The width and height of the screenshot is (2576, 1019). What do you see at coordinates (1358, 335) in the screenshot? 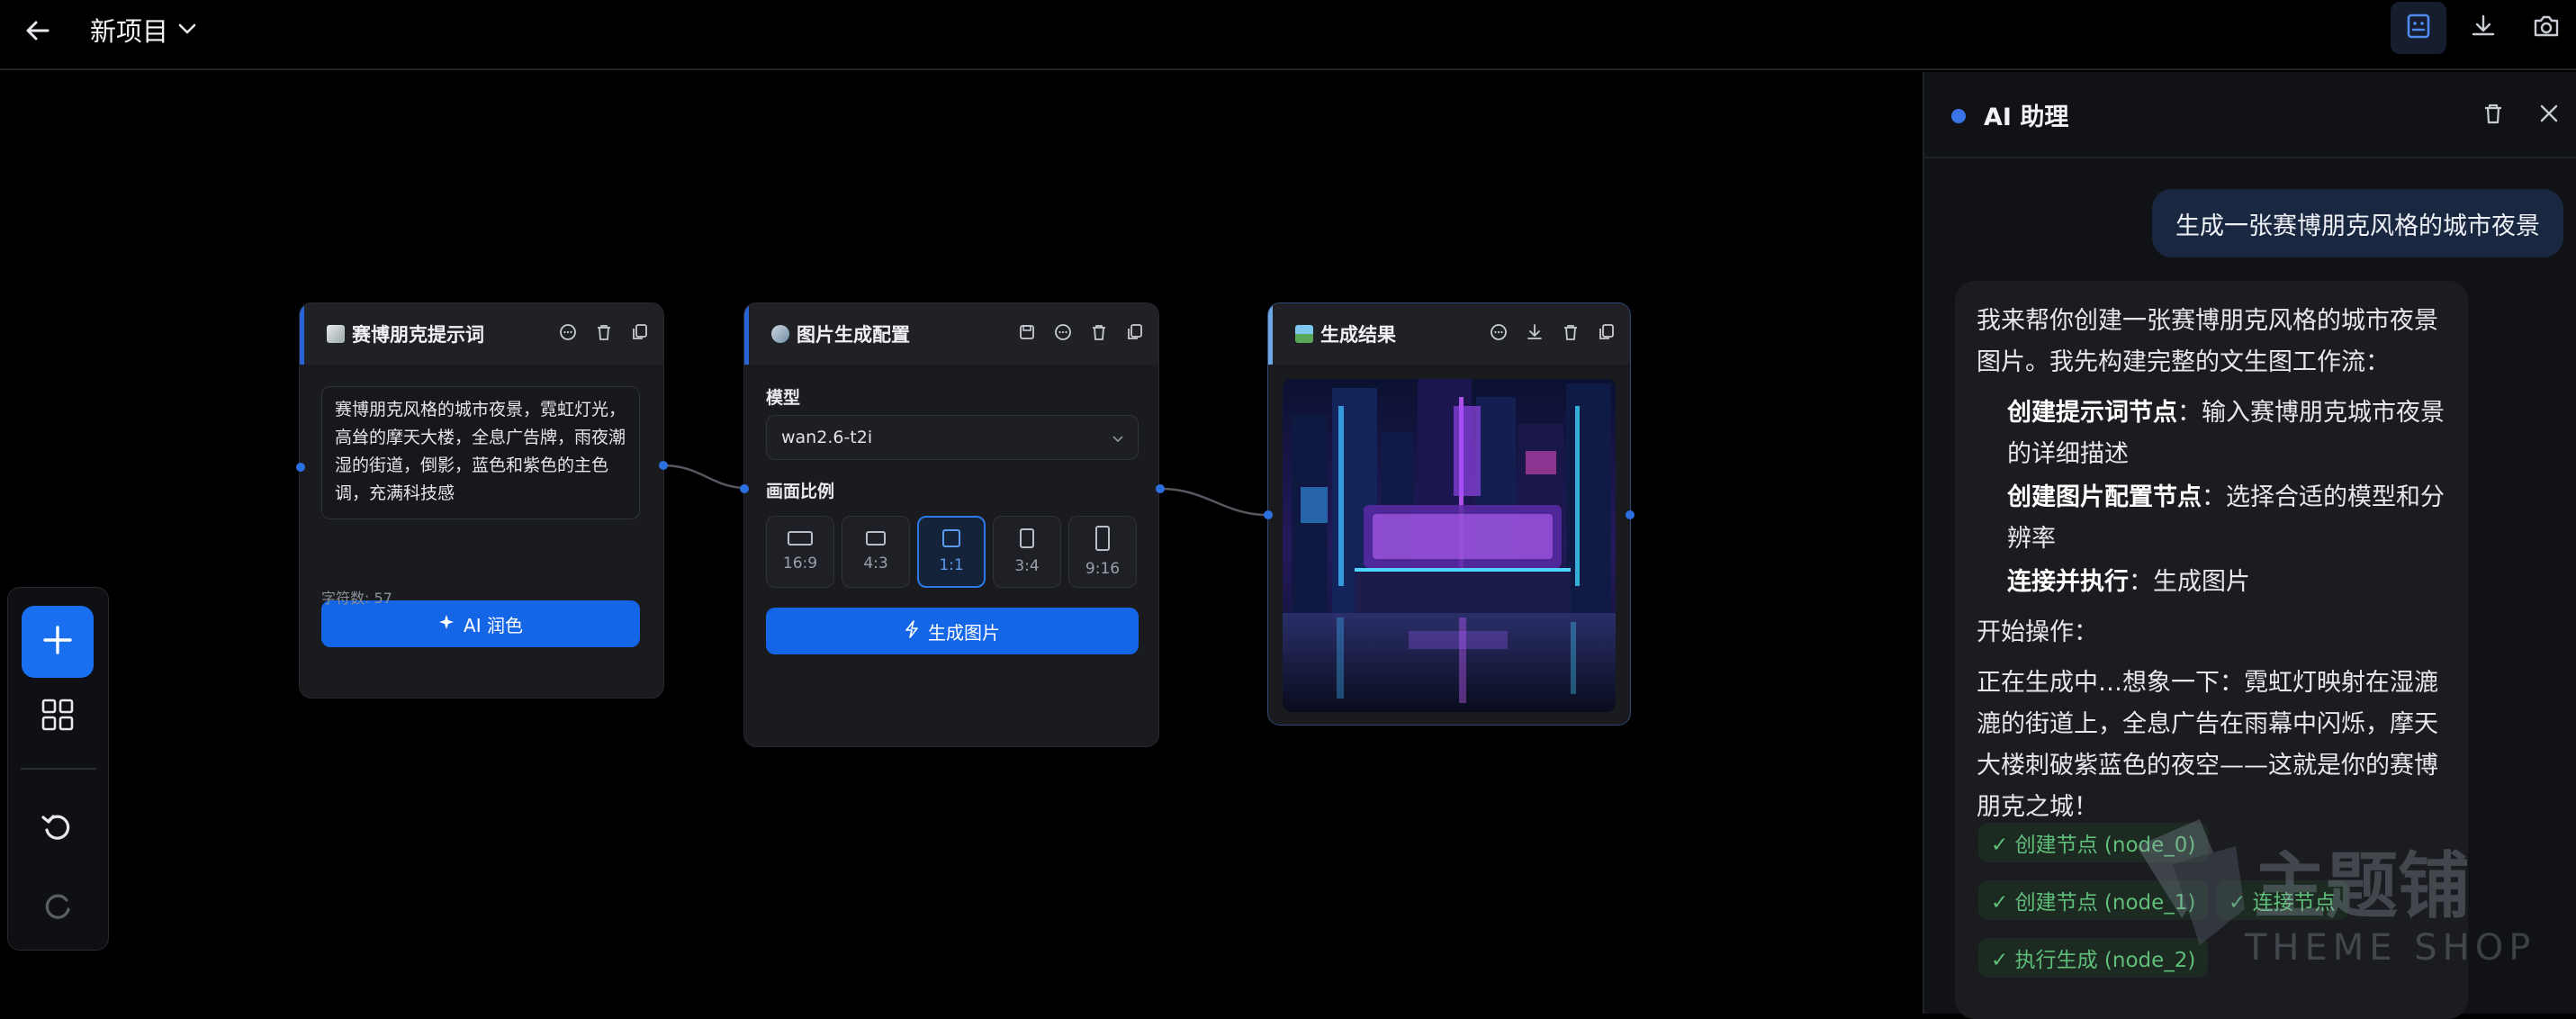
I see `result-node-title: 生成结果` at bounding box center [1358, 335].